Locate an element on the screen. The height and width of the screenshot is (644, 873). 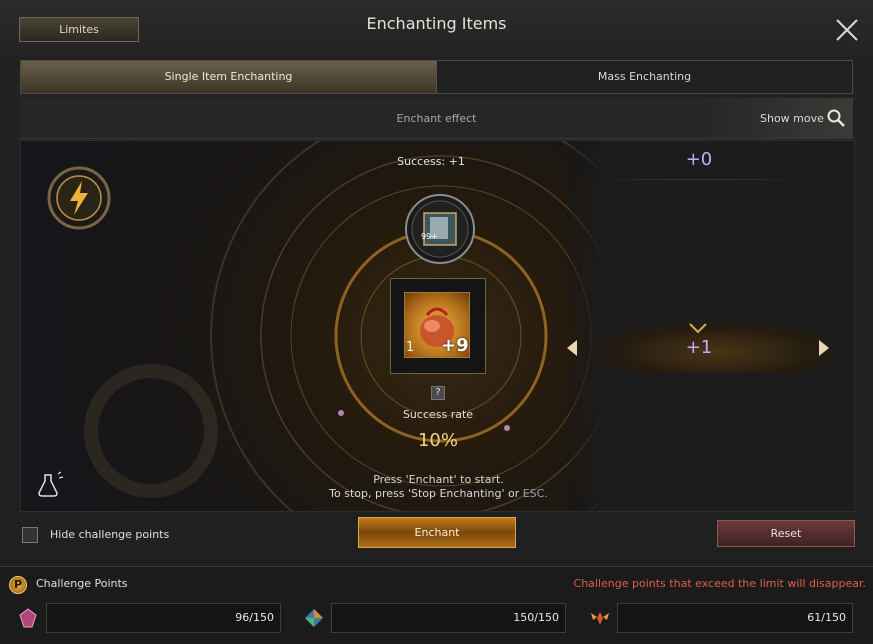
challenge-field-2: 150/150 is located at coordinates (448, 618).